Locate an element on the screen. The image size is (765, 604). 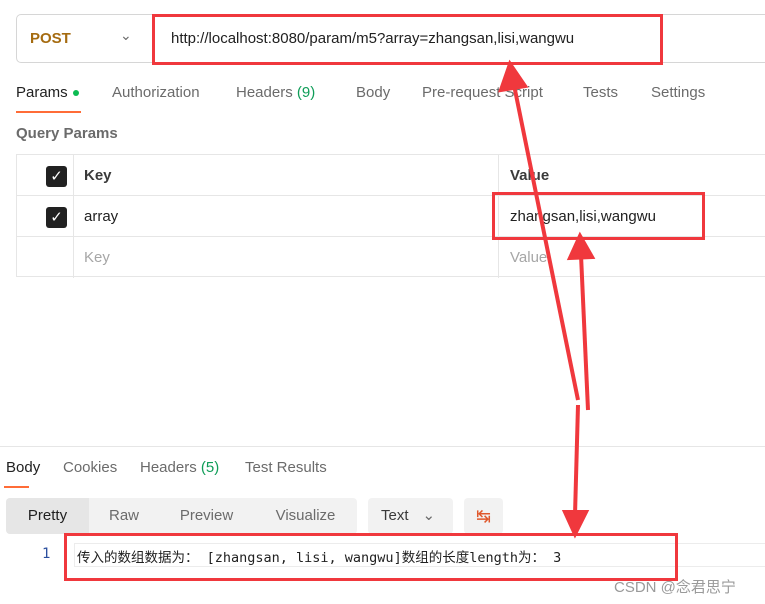
arrowhead-value is located at coordinates (581, 246).